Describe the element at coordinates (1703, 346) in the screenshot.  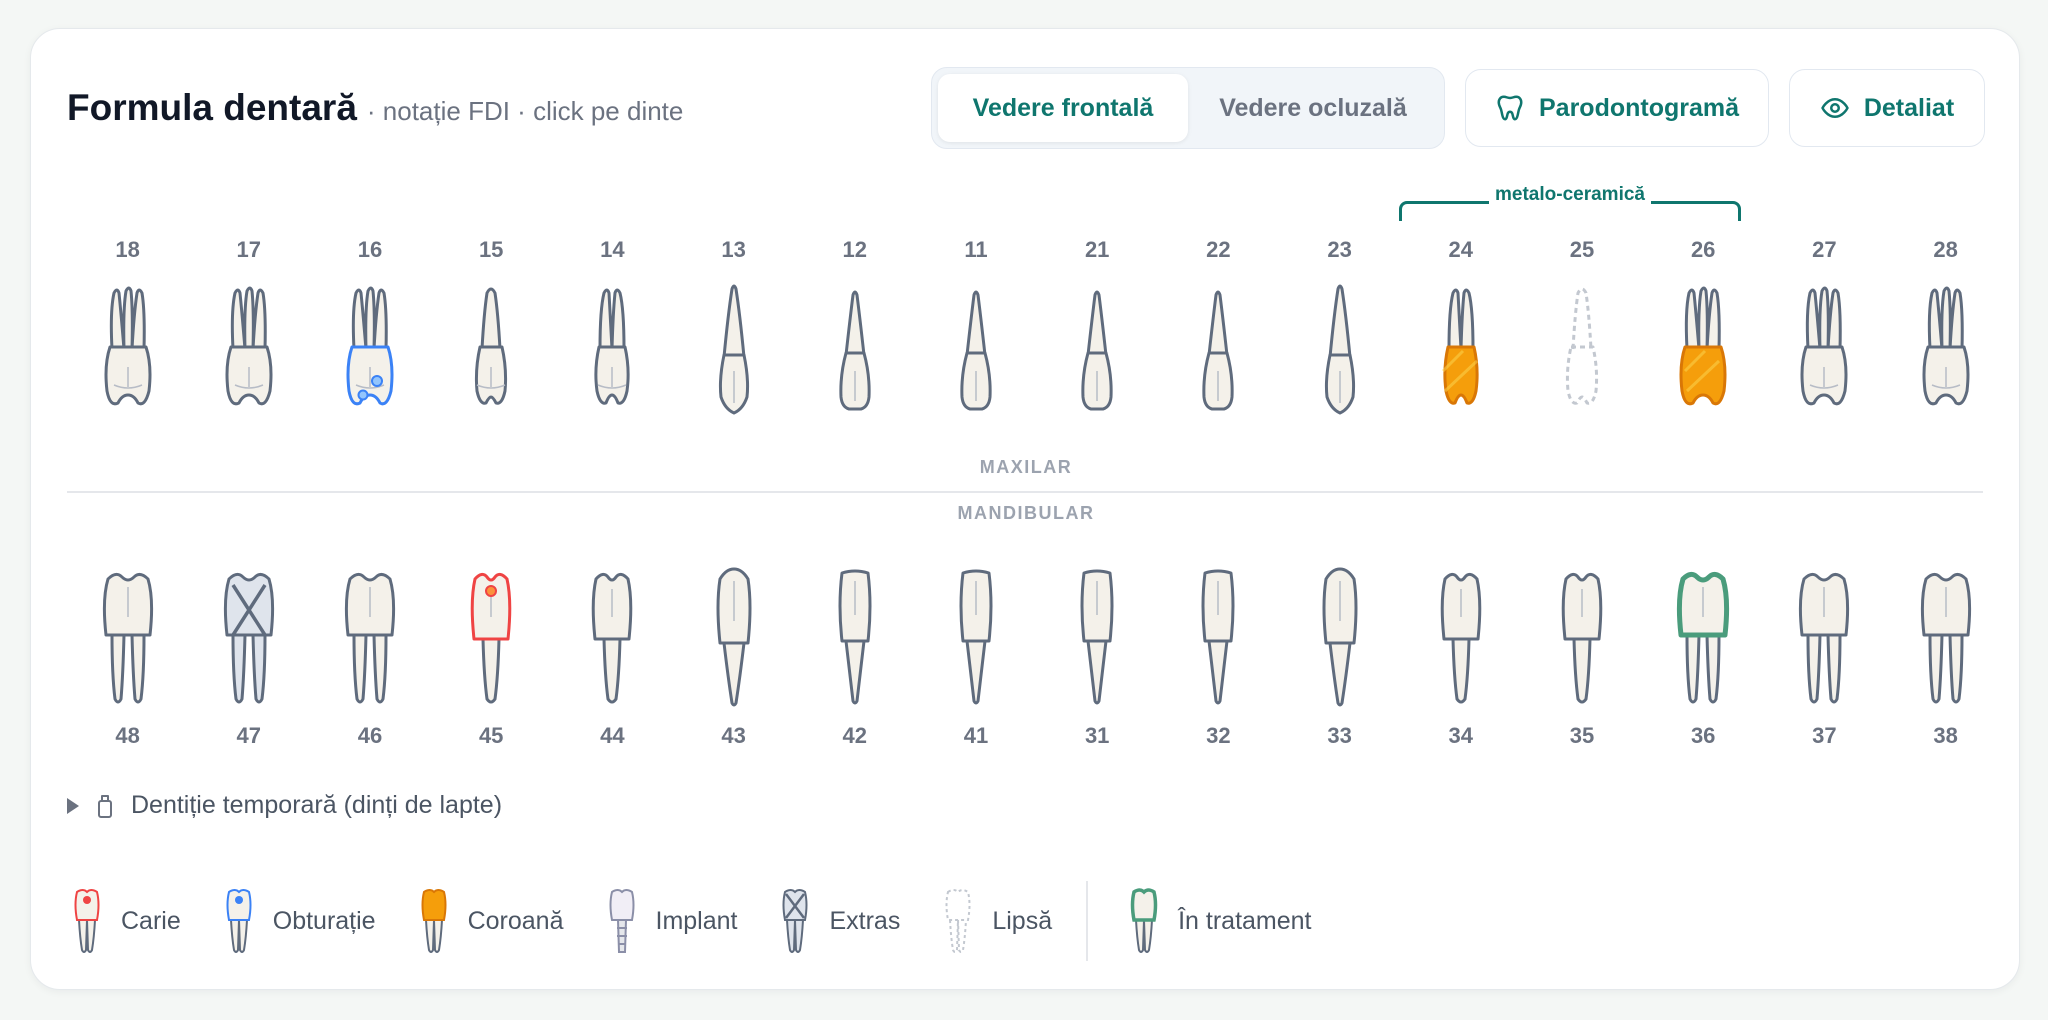
I see `tooth-crown-icon` at that location.